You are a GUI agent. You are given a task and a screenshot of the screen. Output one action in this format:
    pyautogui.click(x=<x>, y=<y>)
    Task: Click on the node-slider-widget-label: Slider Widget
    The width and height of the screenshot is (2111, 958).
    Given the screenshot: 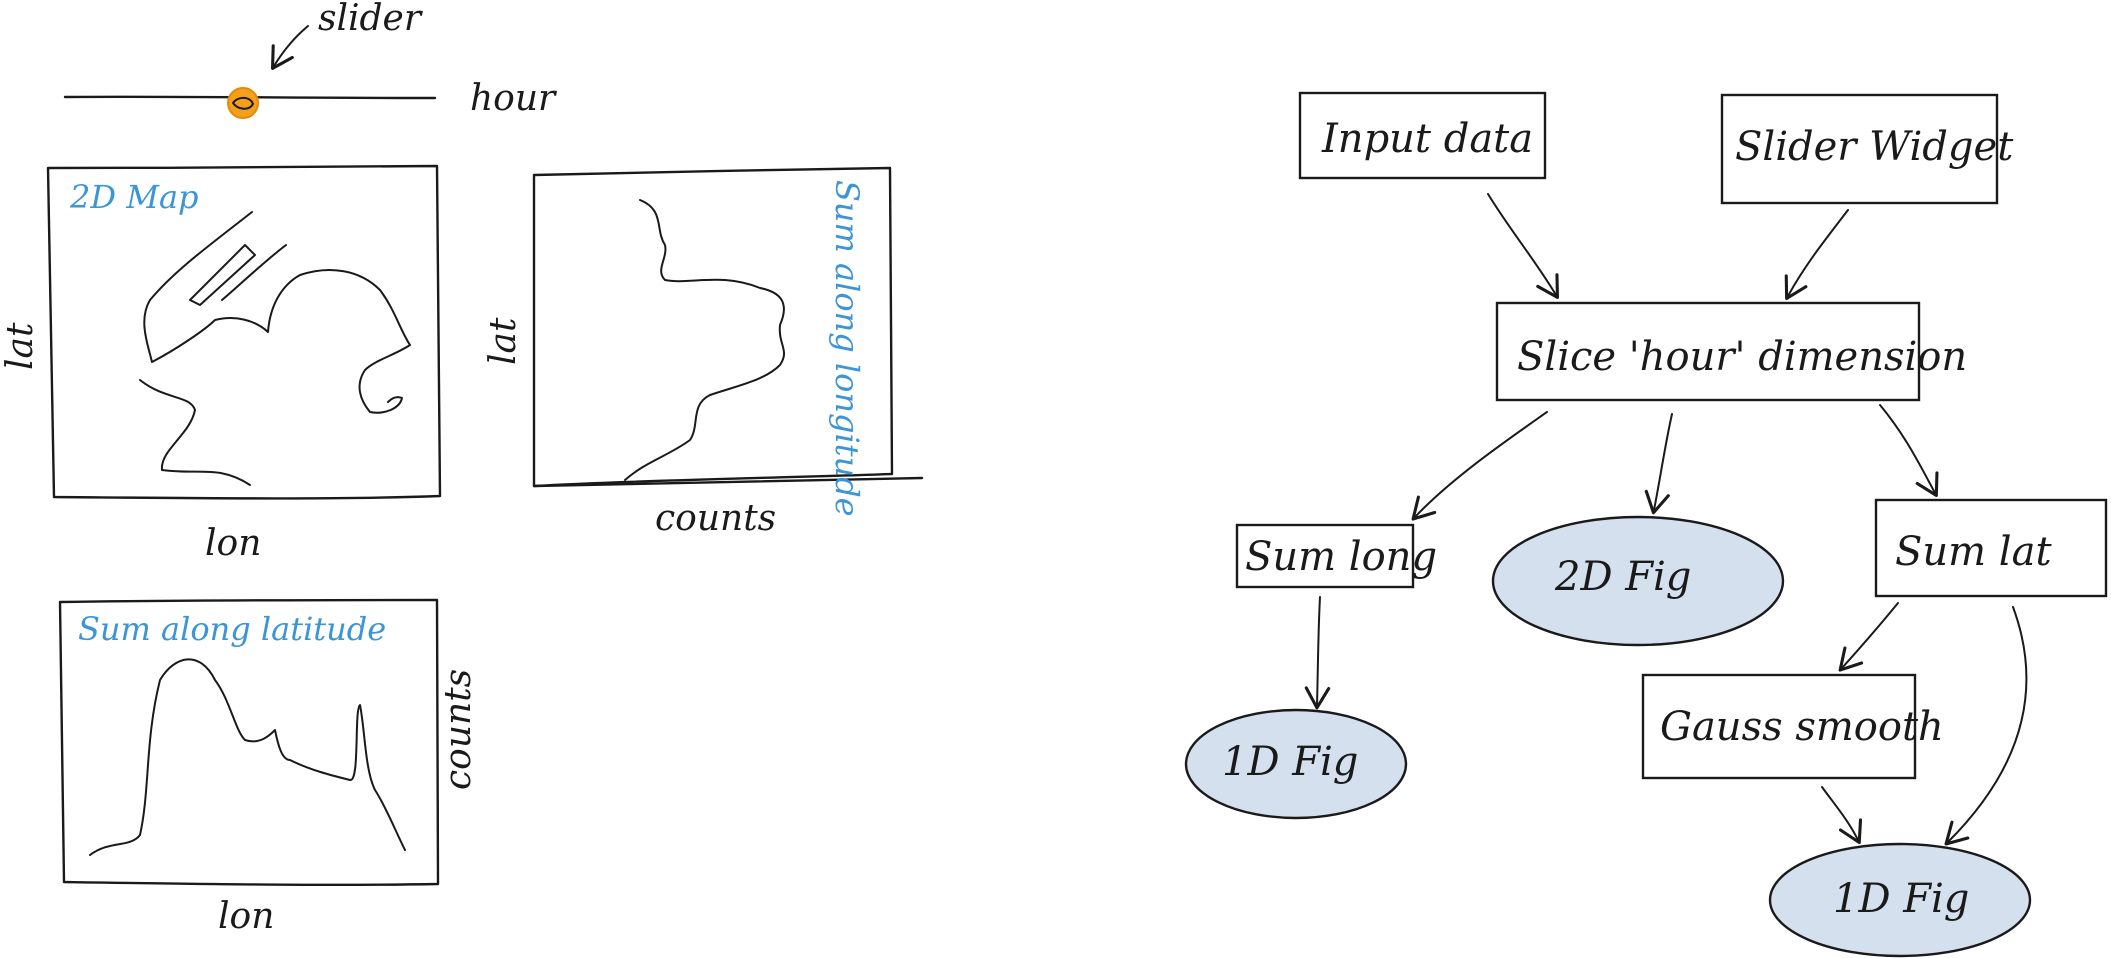 What is the action you would take?
    pyautogui.click(x=1874, y=147)
    